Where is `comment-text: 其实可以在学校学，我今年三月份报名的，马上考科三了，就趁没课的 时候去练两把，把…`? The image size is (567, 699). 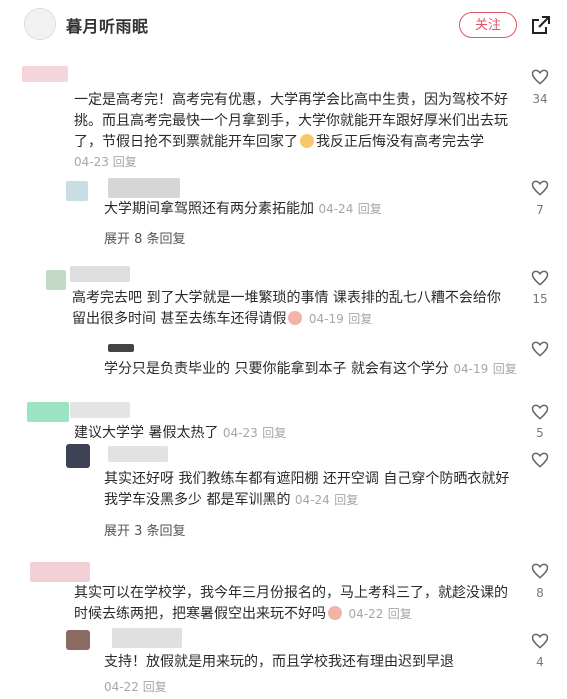 comment-text: 其实可以在学校学，我今年三月份报名的，马上考科三了，就趁没课的 时候去练两把，把… is located at coordinates (291, 603).